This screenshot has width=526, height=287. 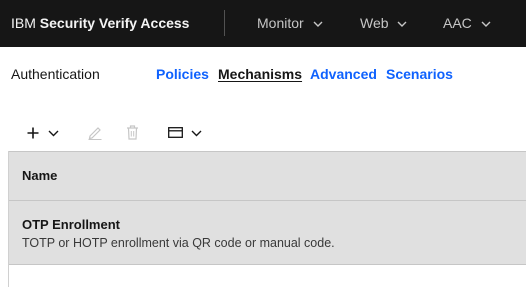 I want to click on view-icon, so click(x=175, y=132).